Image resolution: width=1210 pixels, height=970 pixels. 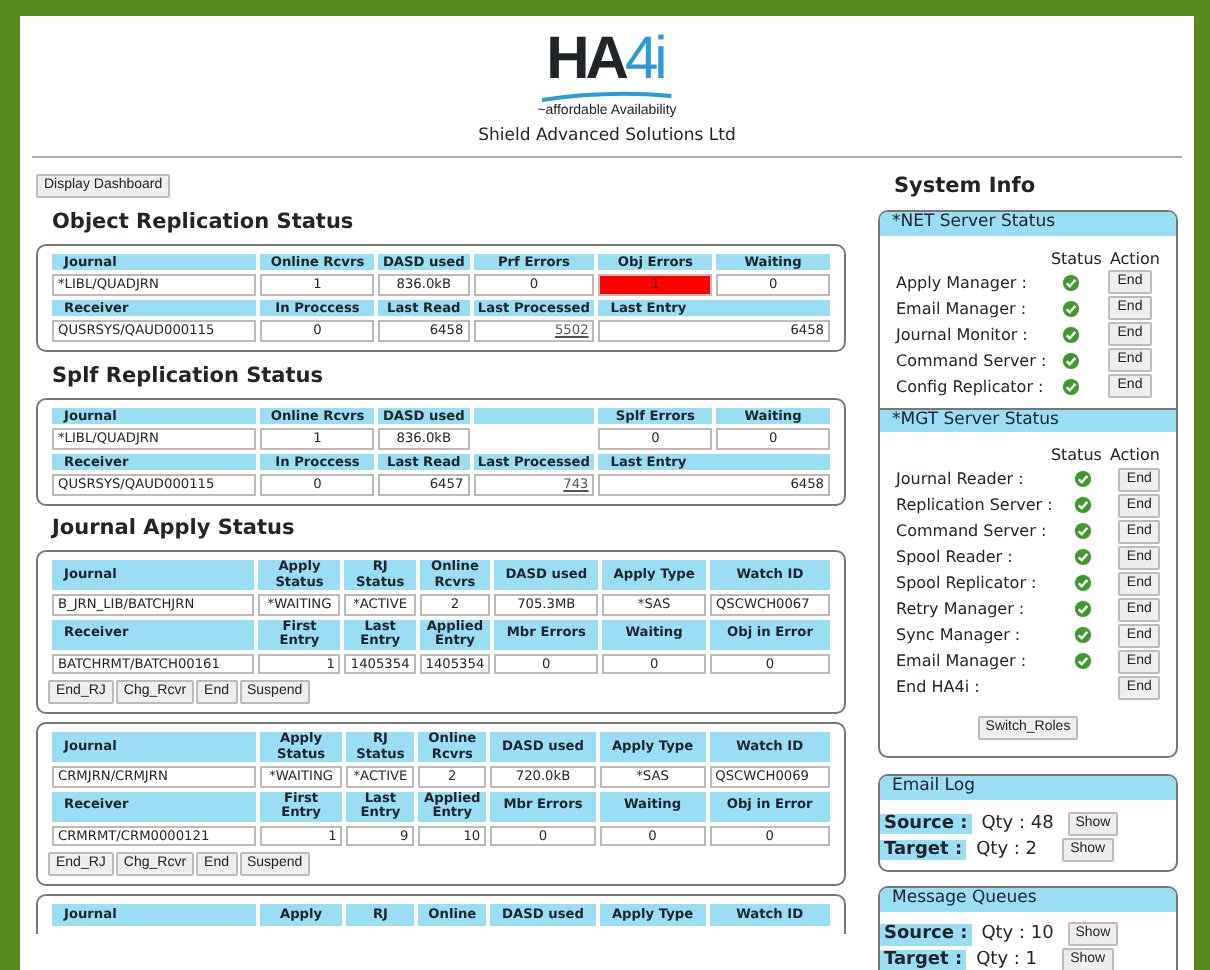 I want to click on server-name: Retry Manager :, so click(x=961, y=609).